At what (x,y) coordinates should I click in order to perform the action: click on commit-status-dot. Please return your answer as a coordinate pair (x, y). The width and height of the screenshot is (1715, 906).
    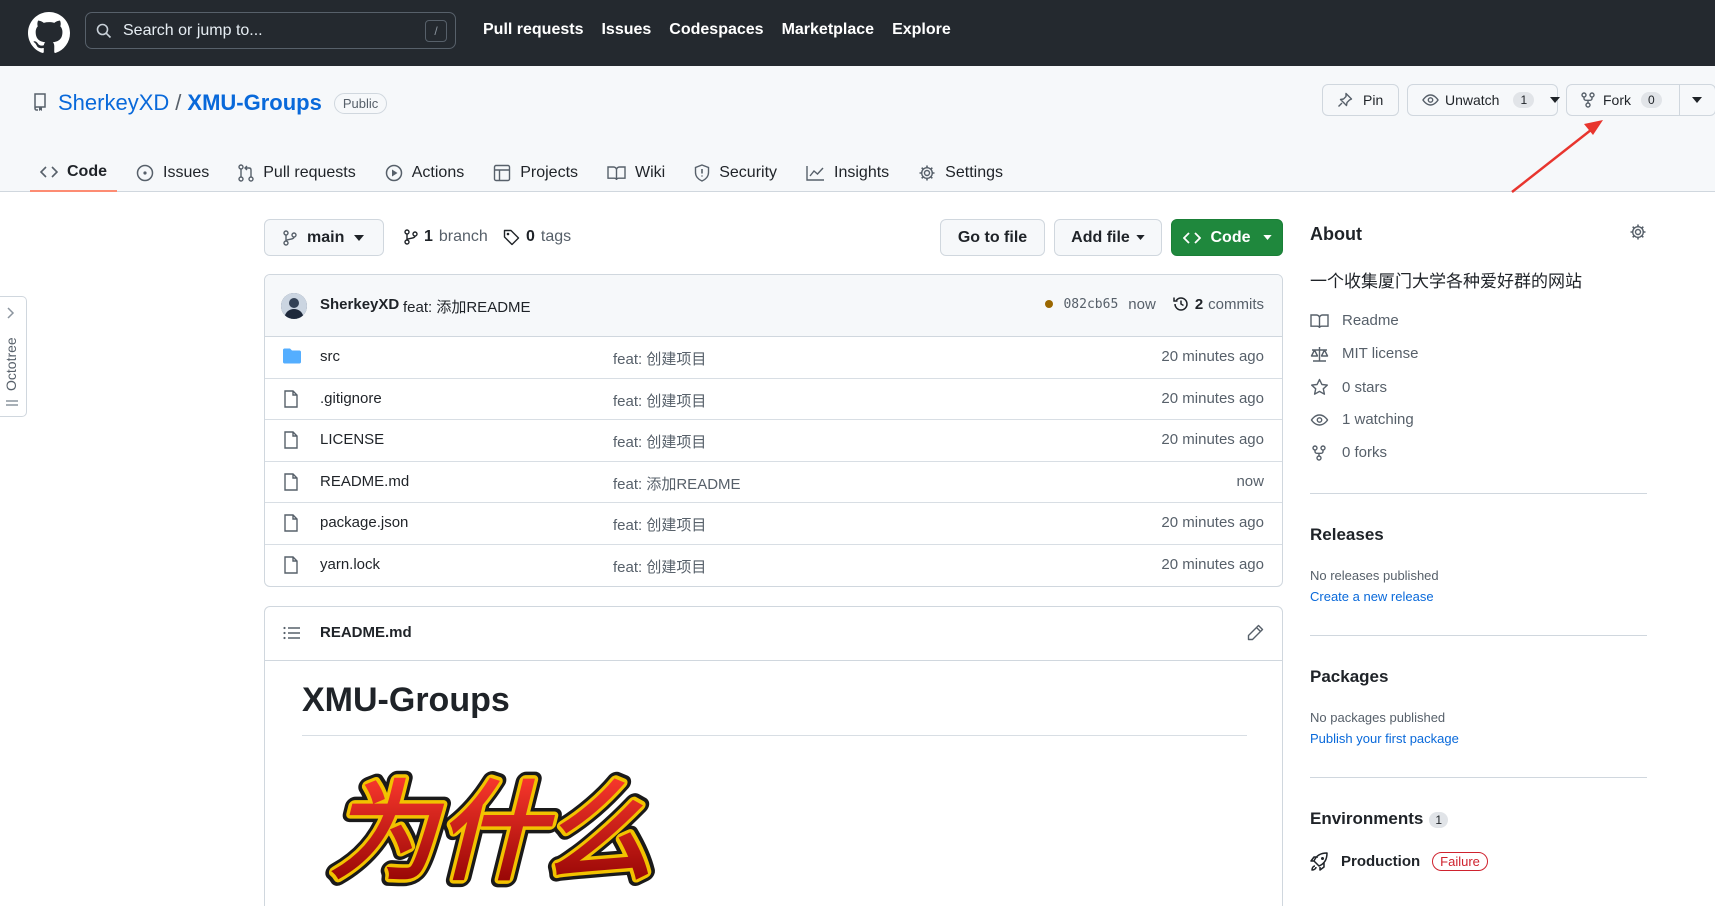
    Looking at the image, I should click on (1049, 304).